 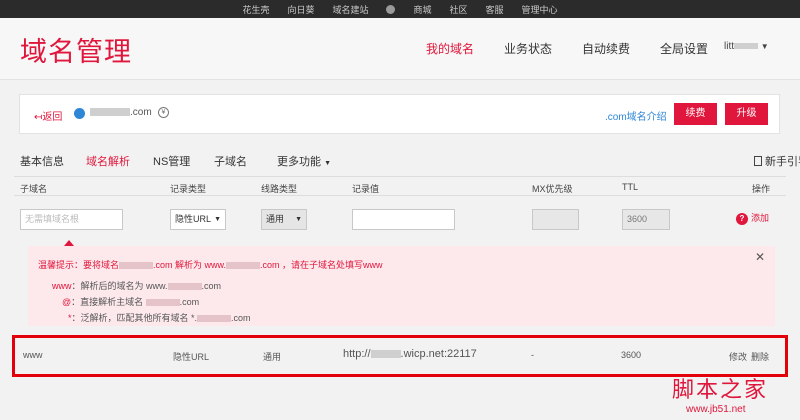 I want to click on tab-ns-management: NS管理, so click(x=171, y=161).